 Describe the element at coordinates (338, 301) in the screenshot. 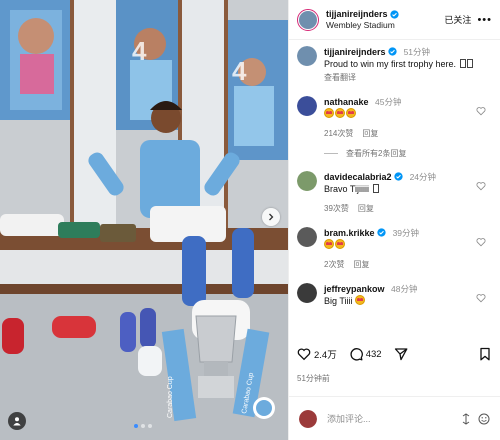

I see `comment-text: Big Tiiii` at that location.